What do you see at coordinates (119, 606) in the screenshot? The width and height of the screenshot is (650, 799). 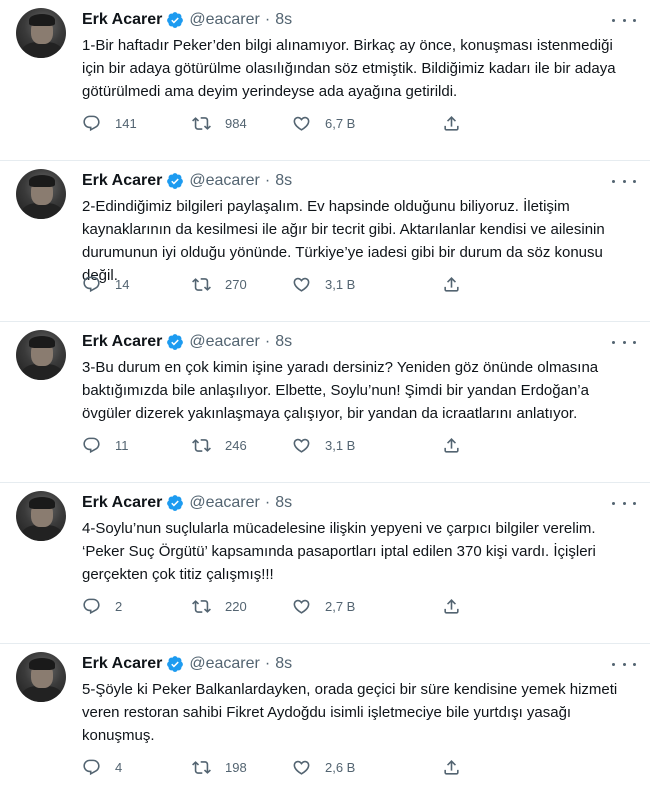 I see `reply-count: 2` at bounding box center [119, 606].